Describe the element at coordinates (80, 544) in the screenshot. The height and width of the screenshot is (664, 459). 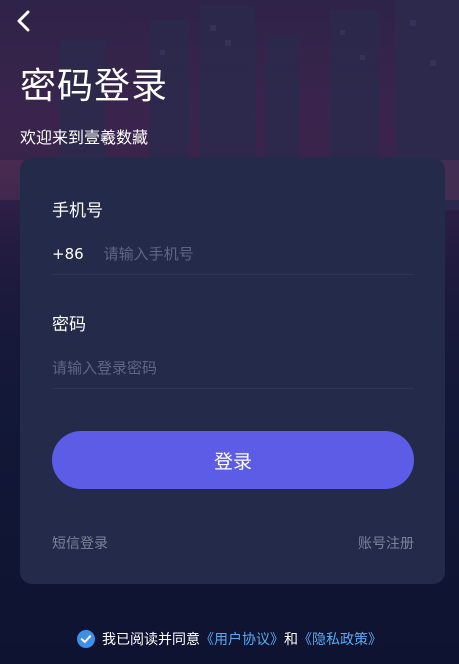
I see `sms-login-link: 短信登录` at that location.